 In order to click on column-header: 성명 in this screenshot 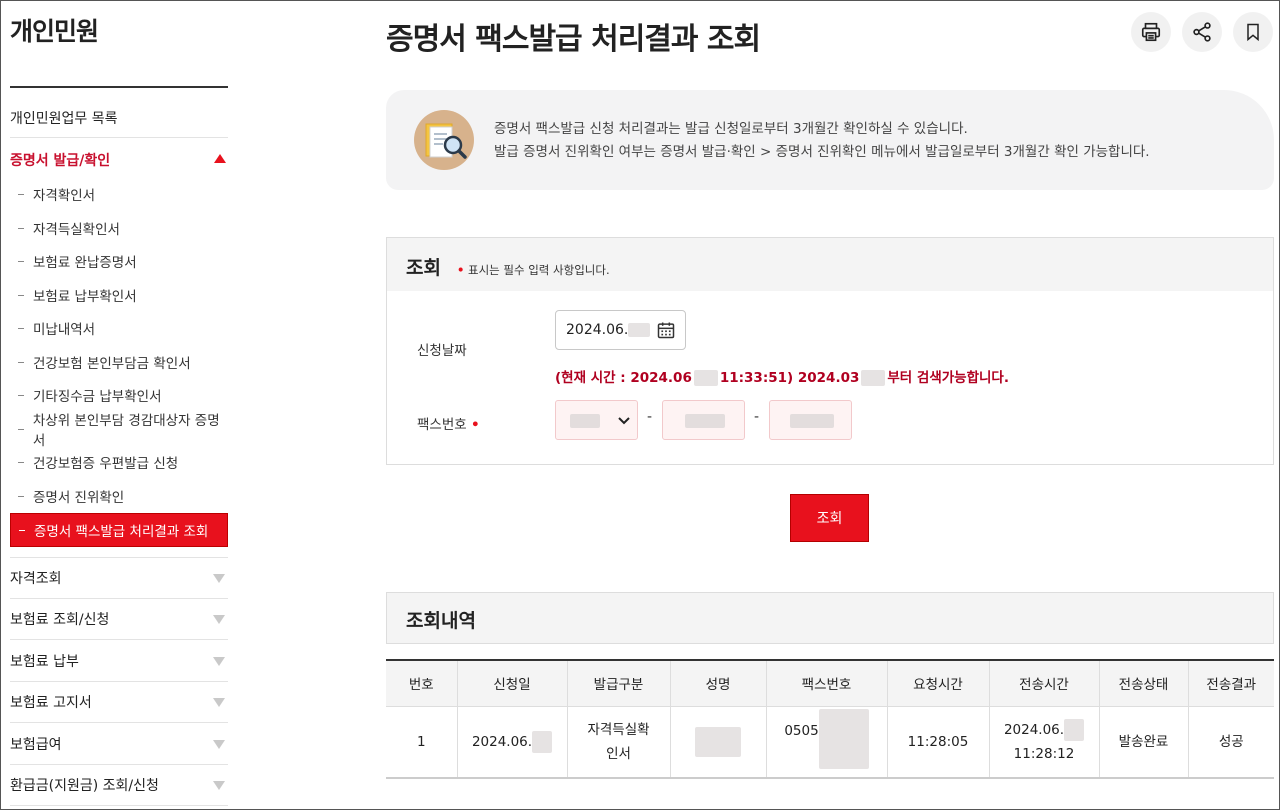, I will do `click(718, 683)`.